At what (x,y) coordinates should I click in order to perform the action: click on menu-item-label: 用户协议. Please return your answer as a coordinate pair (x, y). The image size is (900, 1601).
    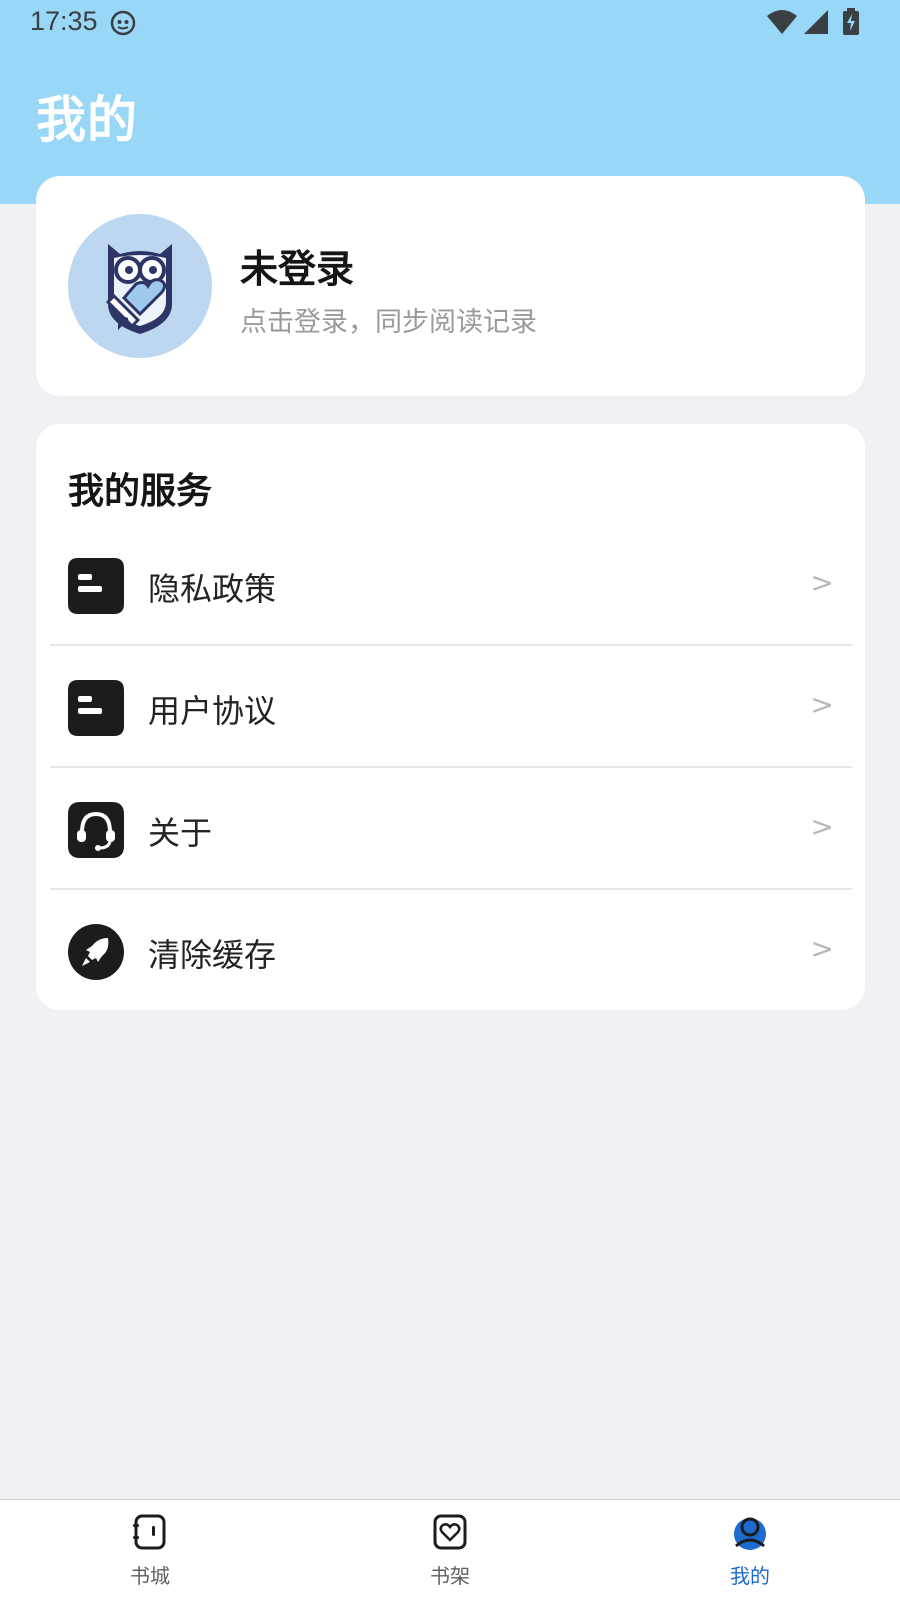
    Looking at the image, I should click on (212, 711).